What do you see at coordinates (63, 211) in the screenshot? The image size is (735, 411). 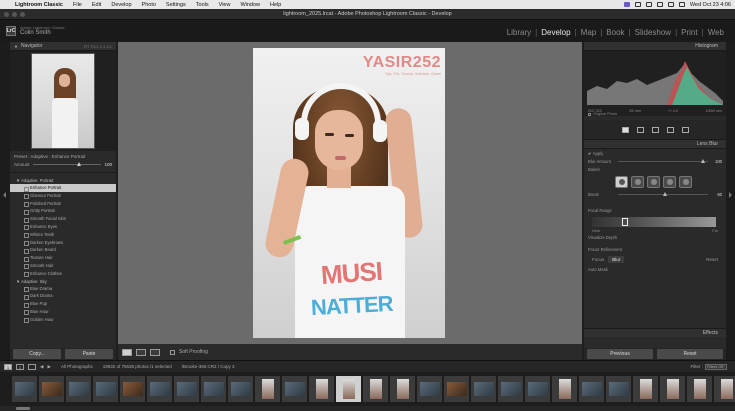 I see `preset-item: Gritty Portrait` at bounding box center [63, 211].